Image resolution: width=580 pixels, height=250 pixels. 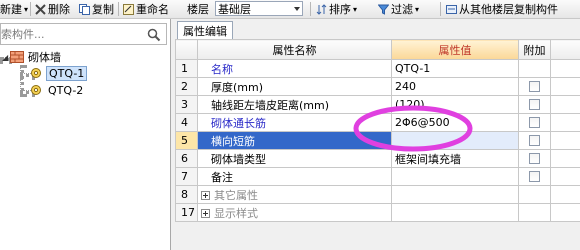 I want to click on row-number: 8, so click(x=186, y=194).